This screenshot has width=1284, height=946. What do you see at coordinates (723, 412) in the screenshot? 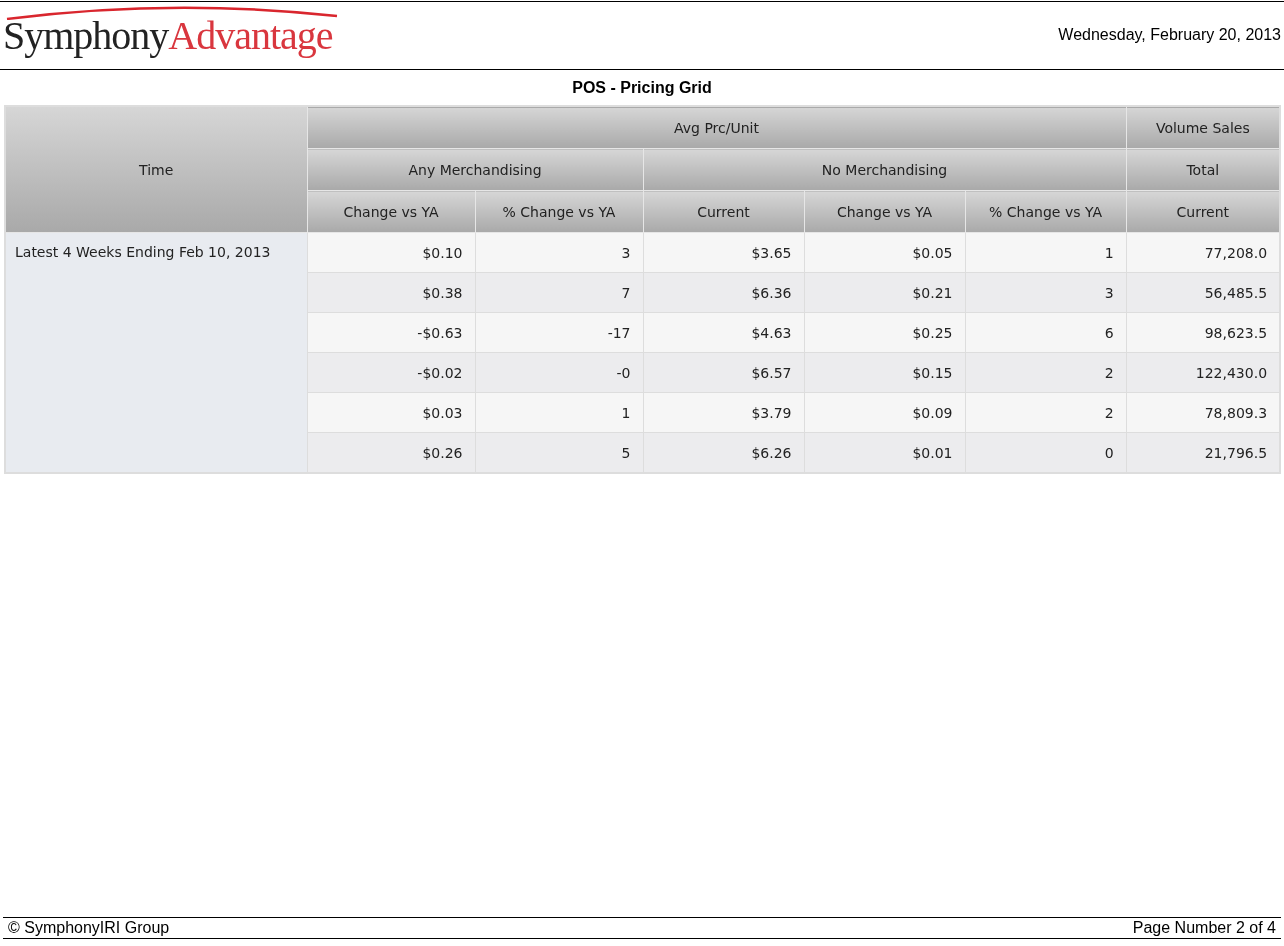
I see `table-cell: $3.79` at bounding box center [723, 412].